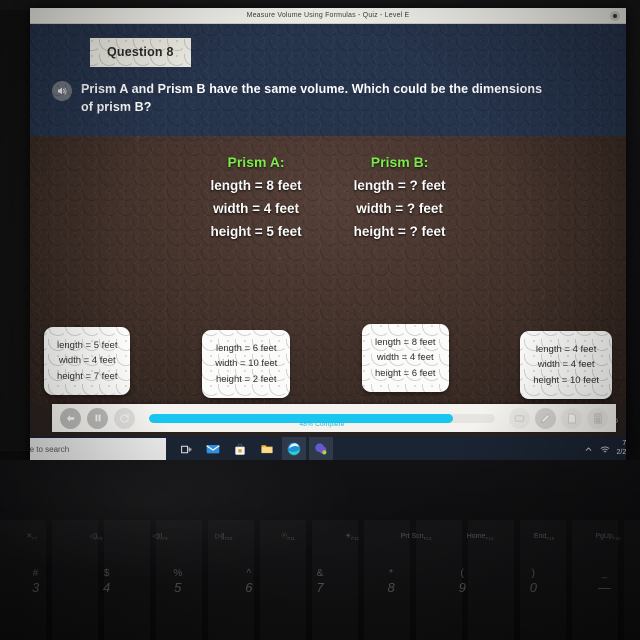  What do you see at coordinates (87, 345) in the screenshot?
I see `answer-1-length: length = 5 feet` at bounding box center [87, 345].